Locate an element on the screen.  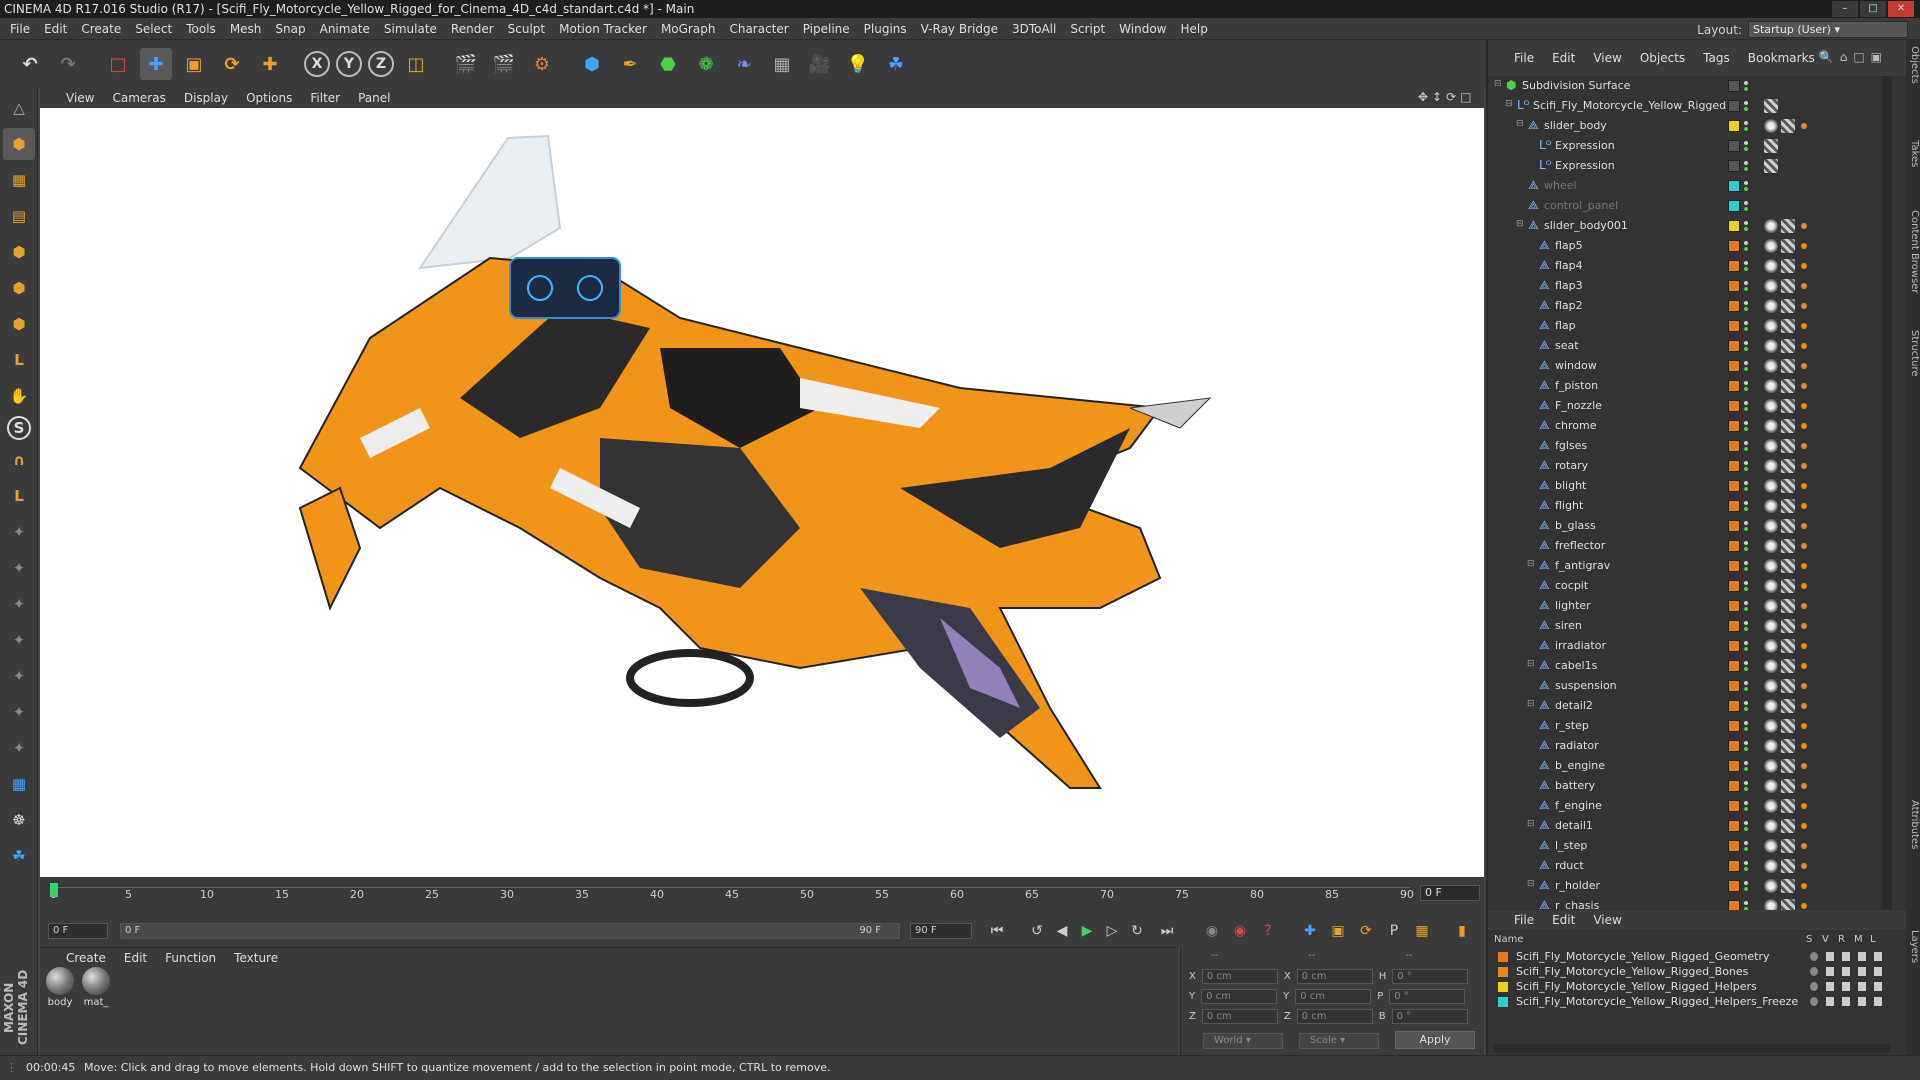
menu-item-create: Create is located at coordinates (101, 29).